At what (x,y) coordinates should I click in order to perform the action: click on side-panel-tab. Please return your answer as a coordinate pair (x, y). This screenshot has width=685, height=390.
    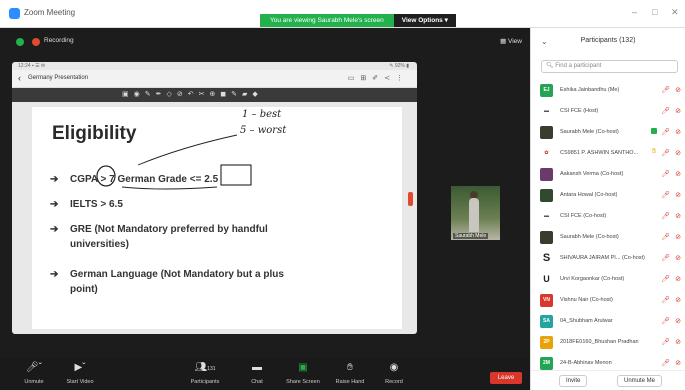
    Looking at the image, I should click on (410, 199).